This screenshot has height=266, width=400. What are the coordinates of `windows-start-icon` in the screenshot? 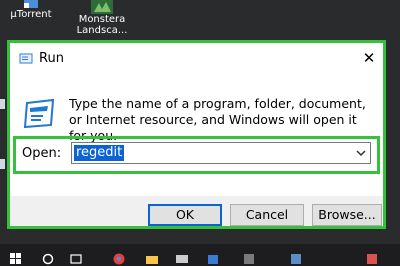 It's located at (16, 259).